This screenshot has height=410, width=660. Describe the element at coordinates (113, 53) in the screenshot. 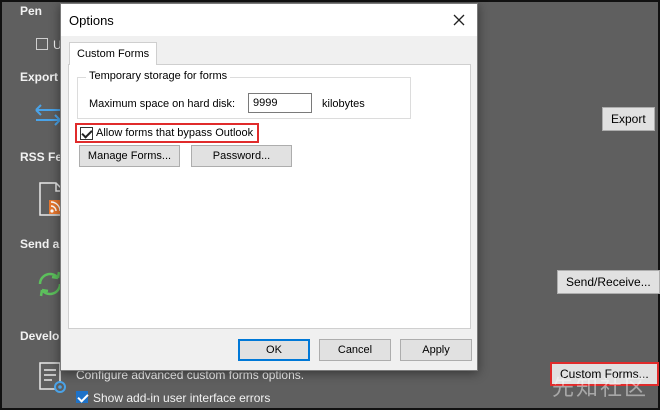

I see `tab-custom-forms: Custom Forms` at that location.